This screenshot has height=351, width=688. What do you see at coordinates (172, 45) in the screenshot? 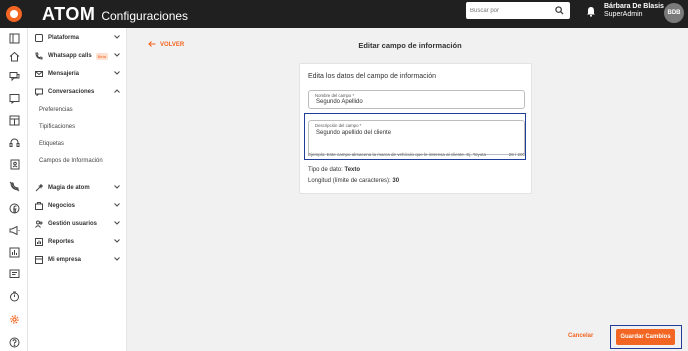
I see `back-label: VOLVER` at bounding box center [172, 45].